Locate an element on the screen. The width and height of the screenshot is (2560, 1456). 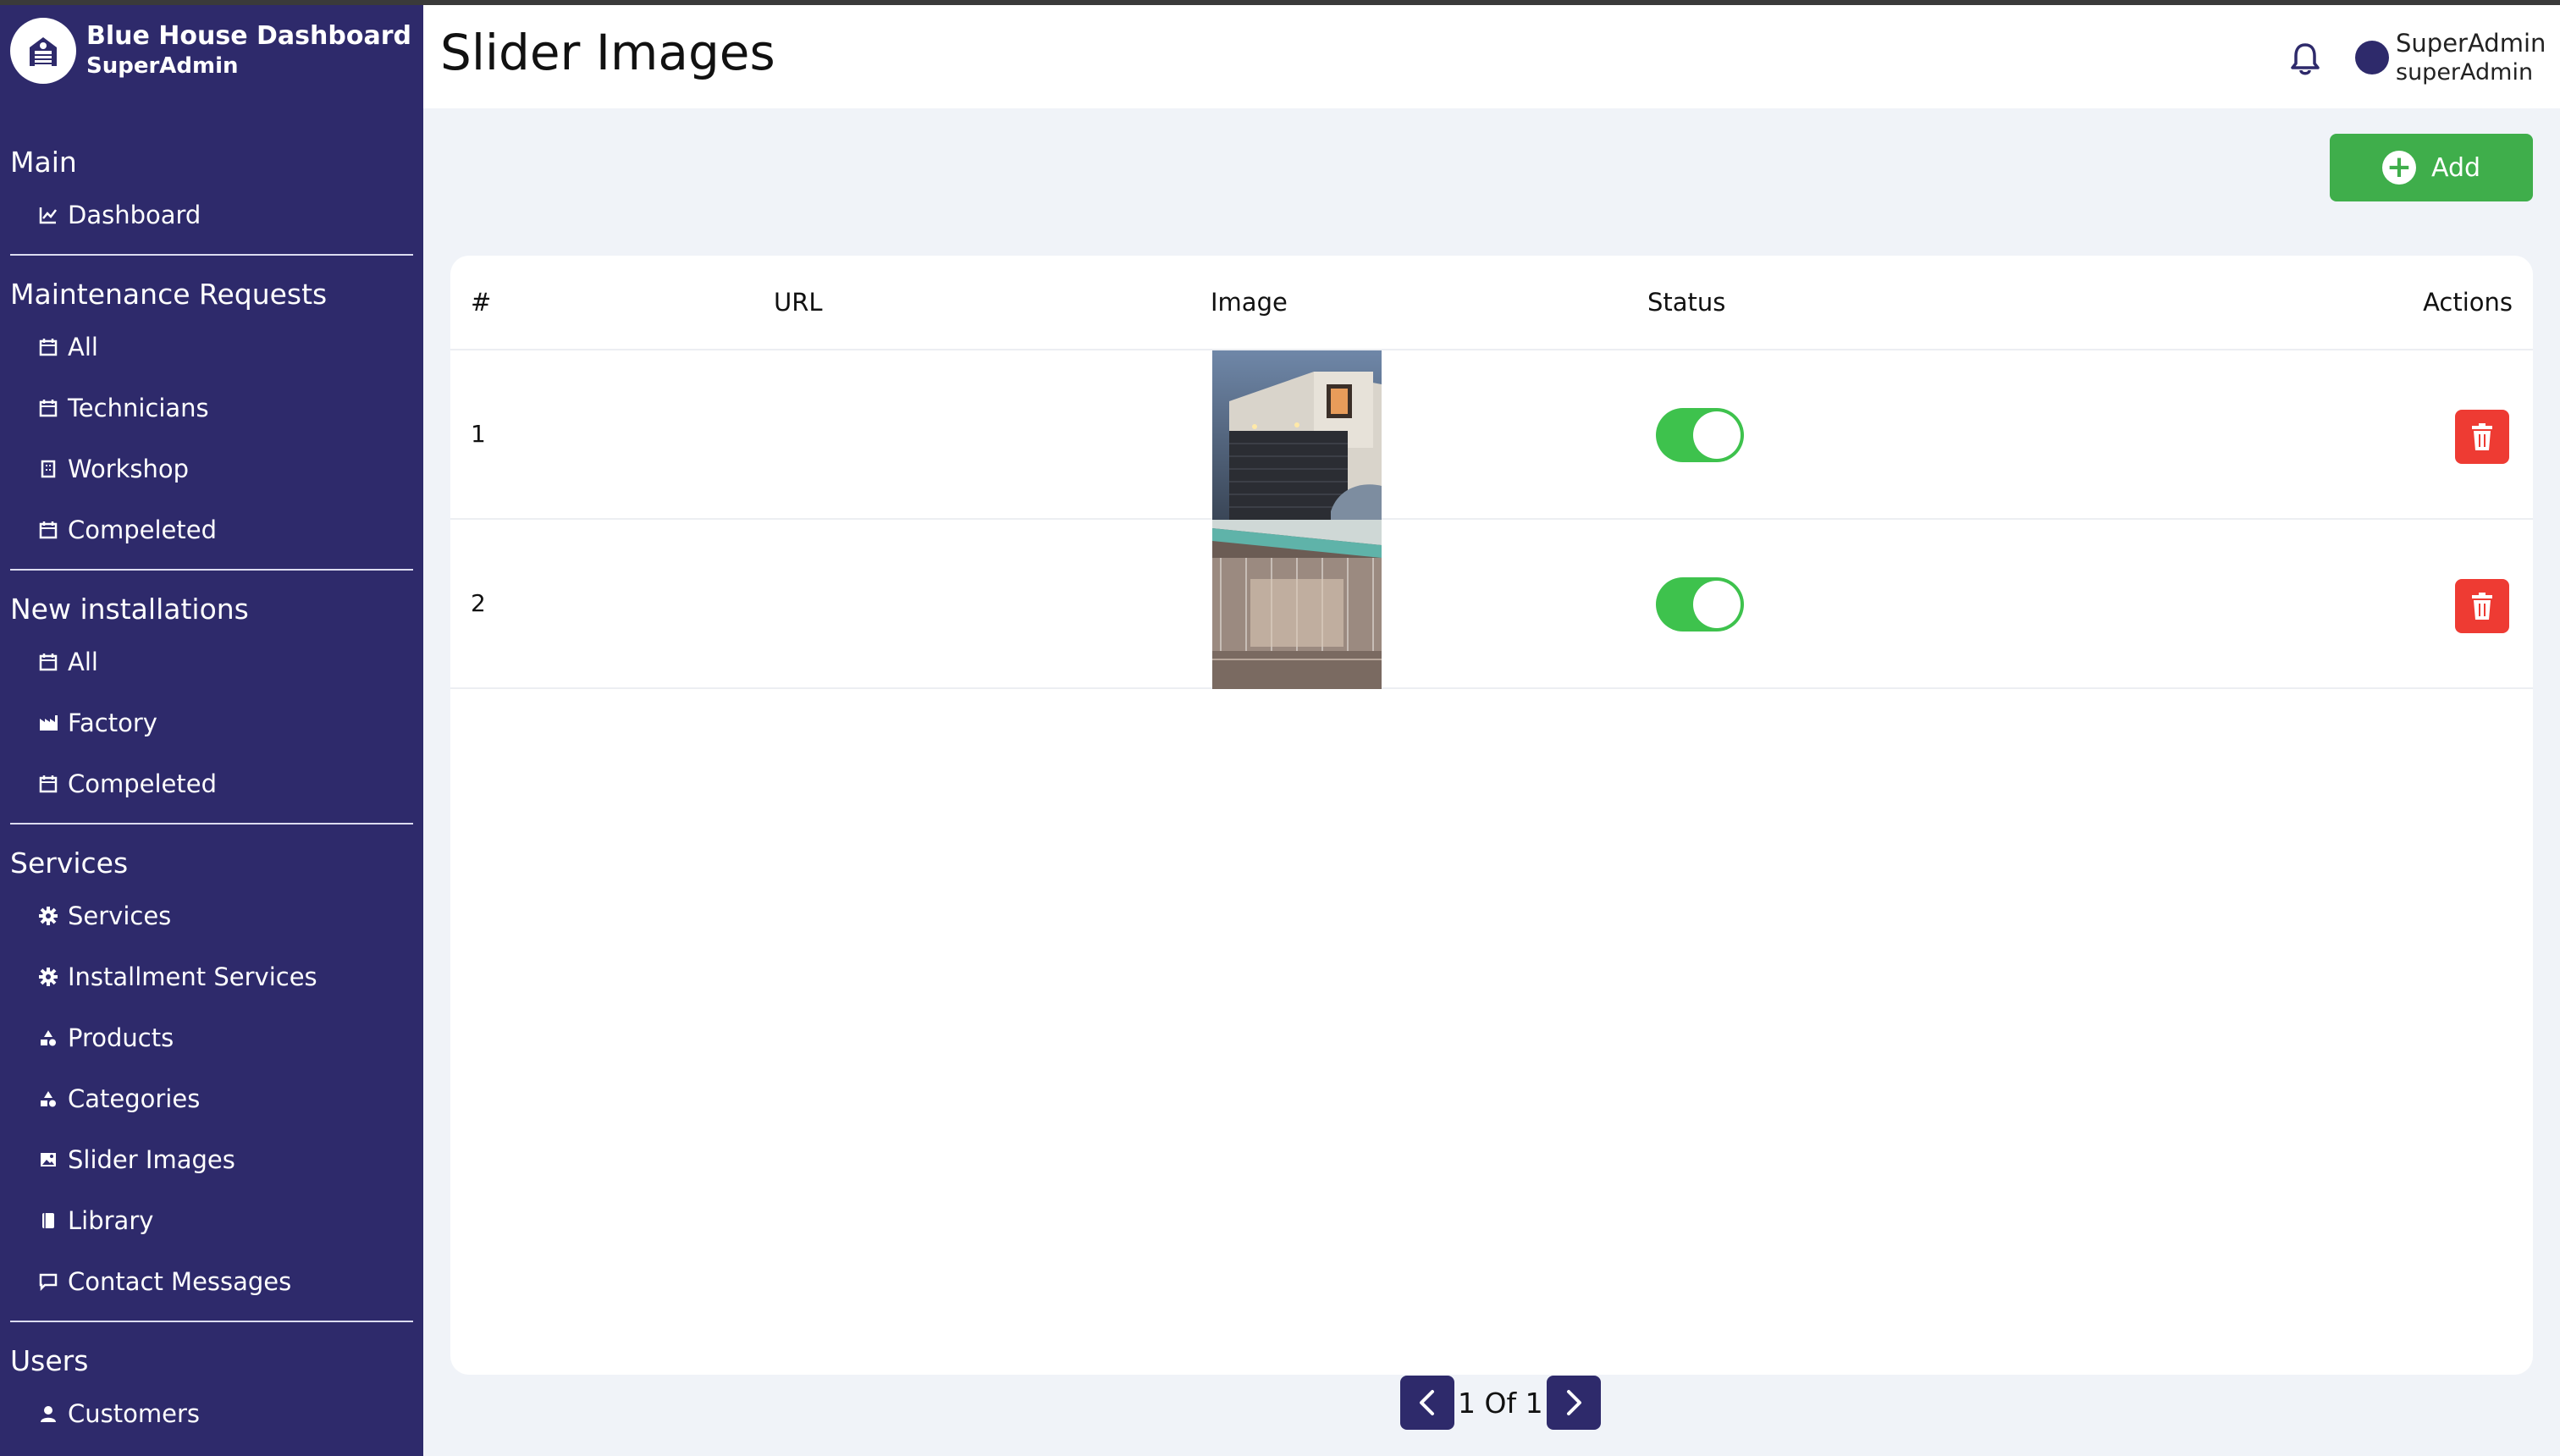
chevron-left-icon is located at coordinates (1427, 1402).